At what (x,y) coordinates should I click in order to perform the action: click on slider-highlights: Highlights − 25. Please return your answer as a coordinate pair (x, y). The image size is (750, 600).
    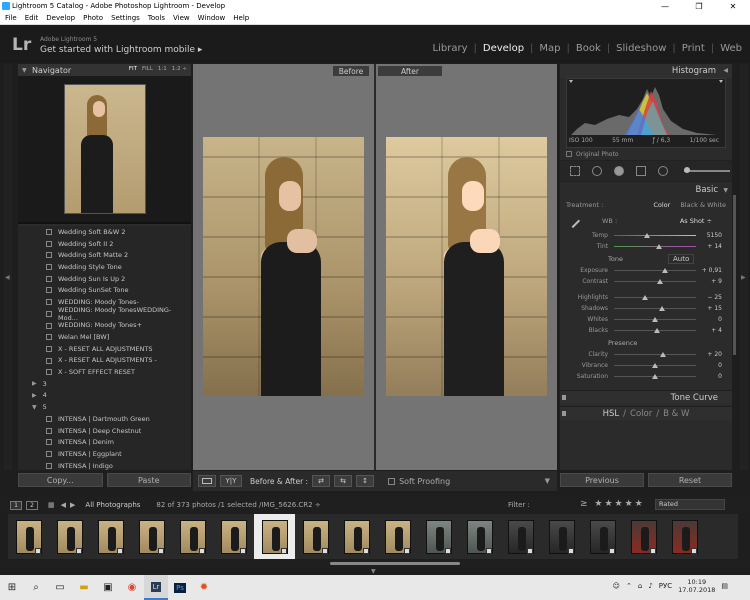
    Looking at the image, I should click on (646, 297).